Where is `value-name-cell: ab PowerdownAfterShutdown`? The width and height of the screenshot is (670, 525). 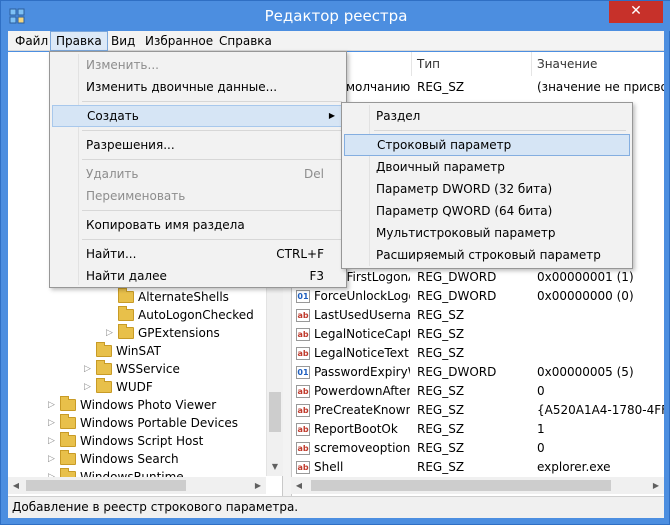
value-name-cell: ab PowerdownAfterShutdown is located at coordinates (353, 391).